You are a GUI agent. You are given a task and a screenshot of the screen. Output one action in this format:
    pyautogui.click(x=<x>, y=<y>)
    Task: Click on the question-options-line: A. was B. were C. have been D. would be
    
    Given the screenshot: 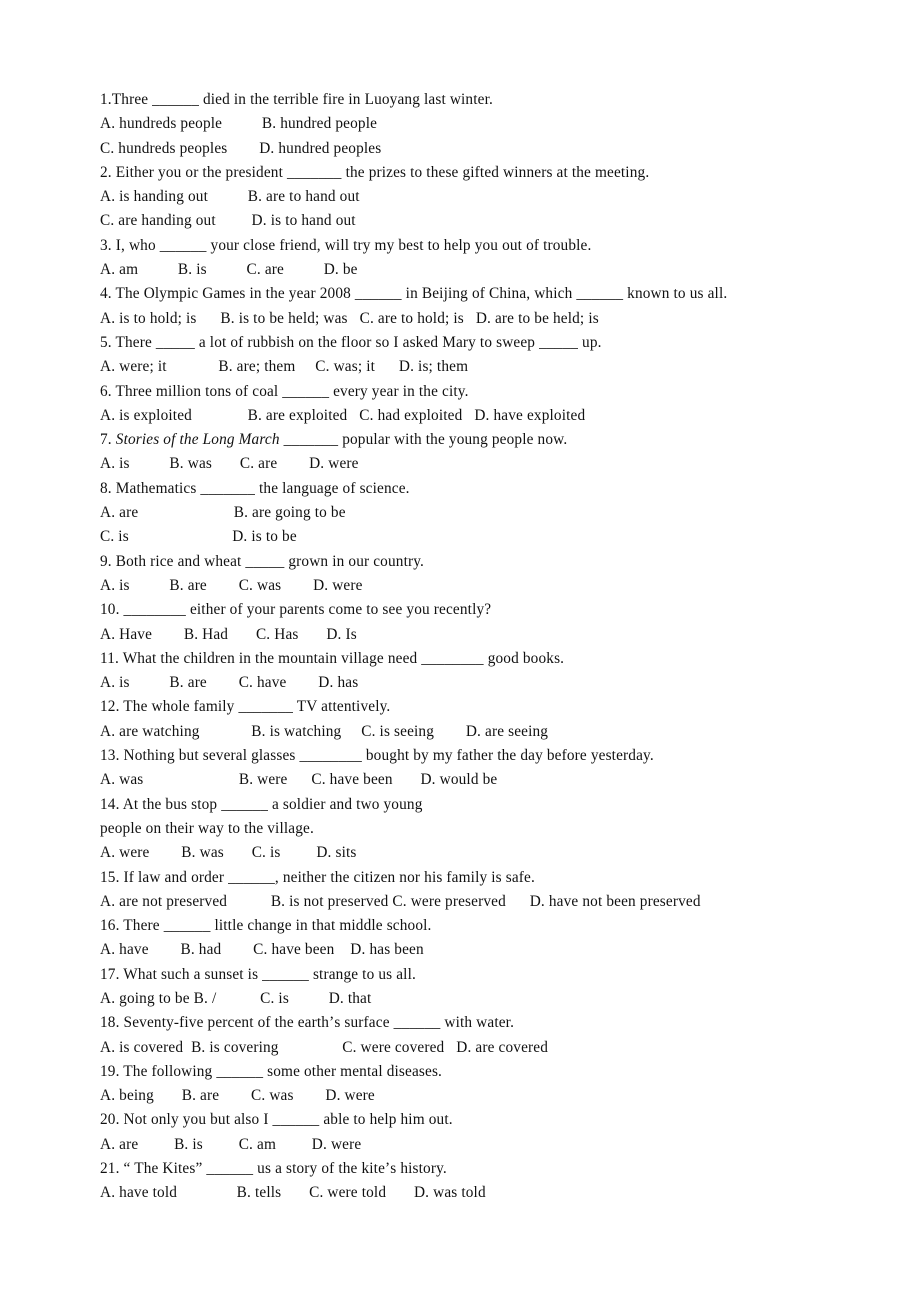 What is the action you would take?
    pyautogui.click(x=495, y=780)
    